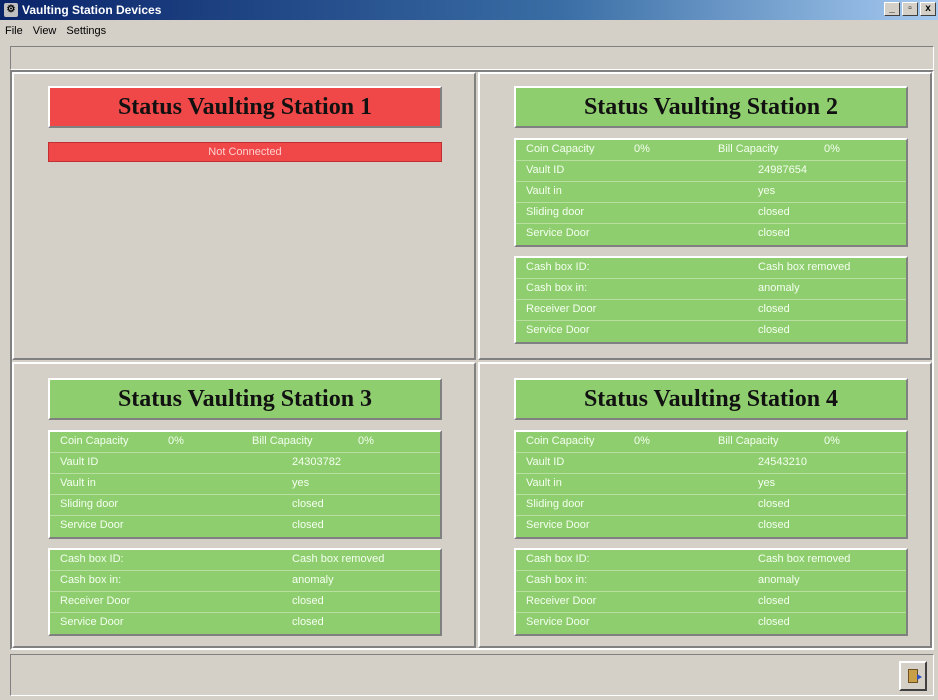  Describe the element at coordinates (711, 463) in the screenshot. I see `vault-id-row: Vault ID 24543210` at that location.